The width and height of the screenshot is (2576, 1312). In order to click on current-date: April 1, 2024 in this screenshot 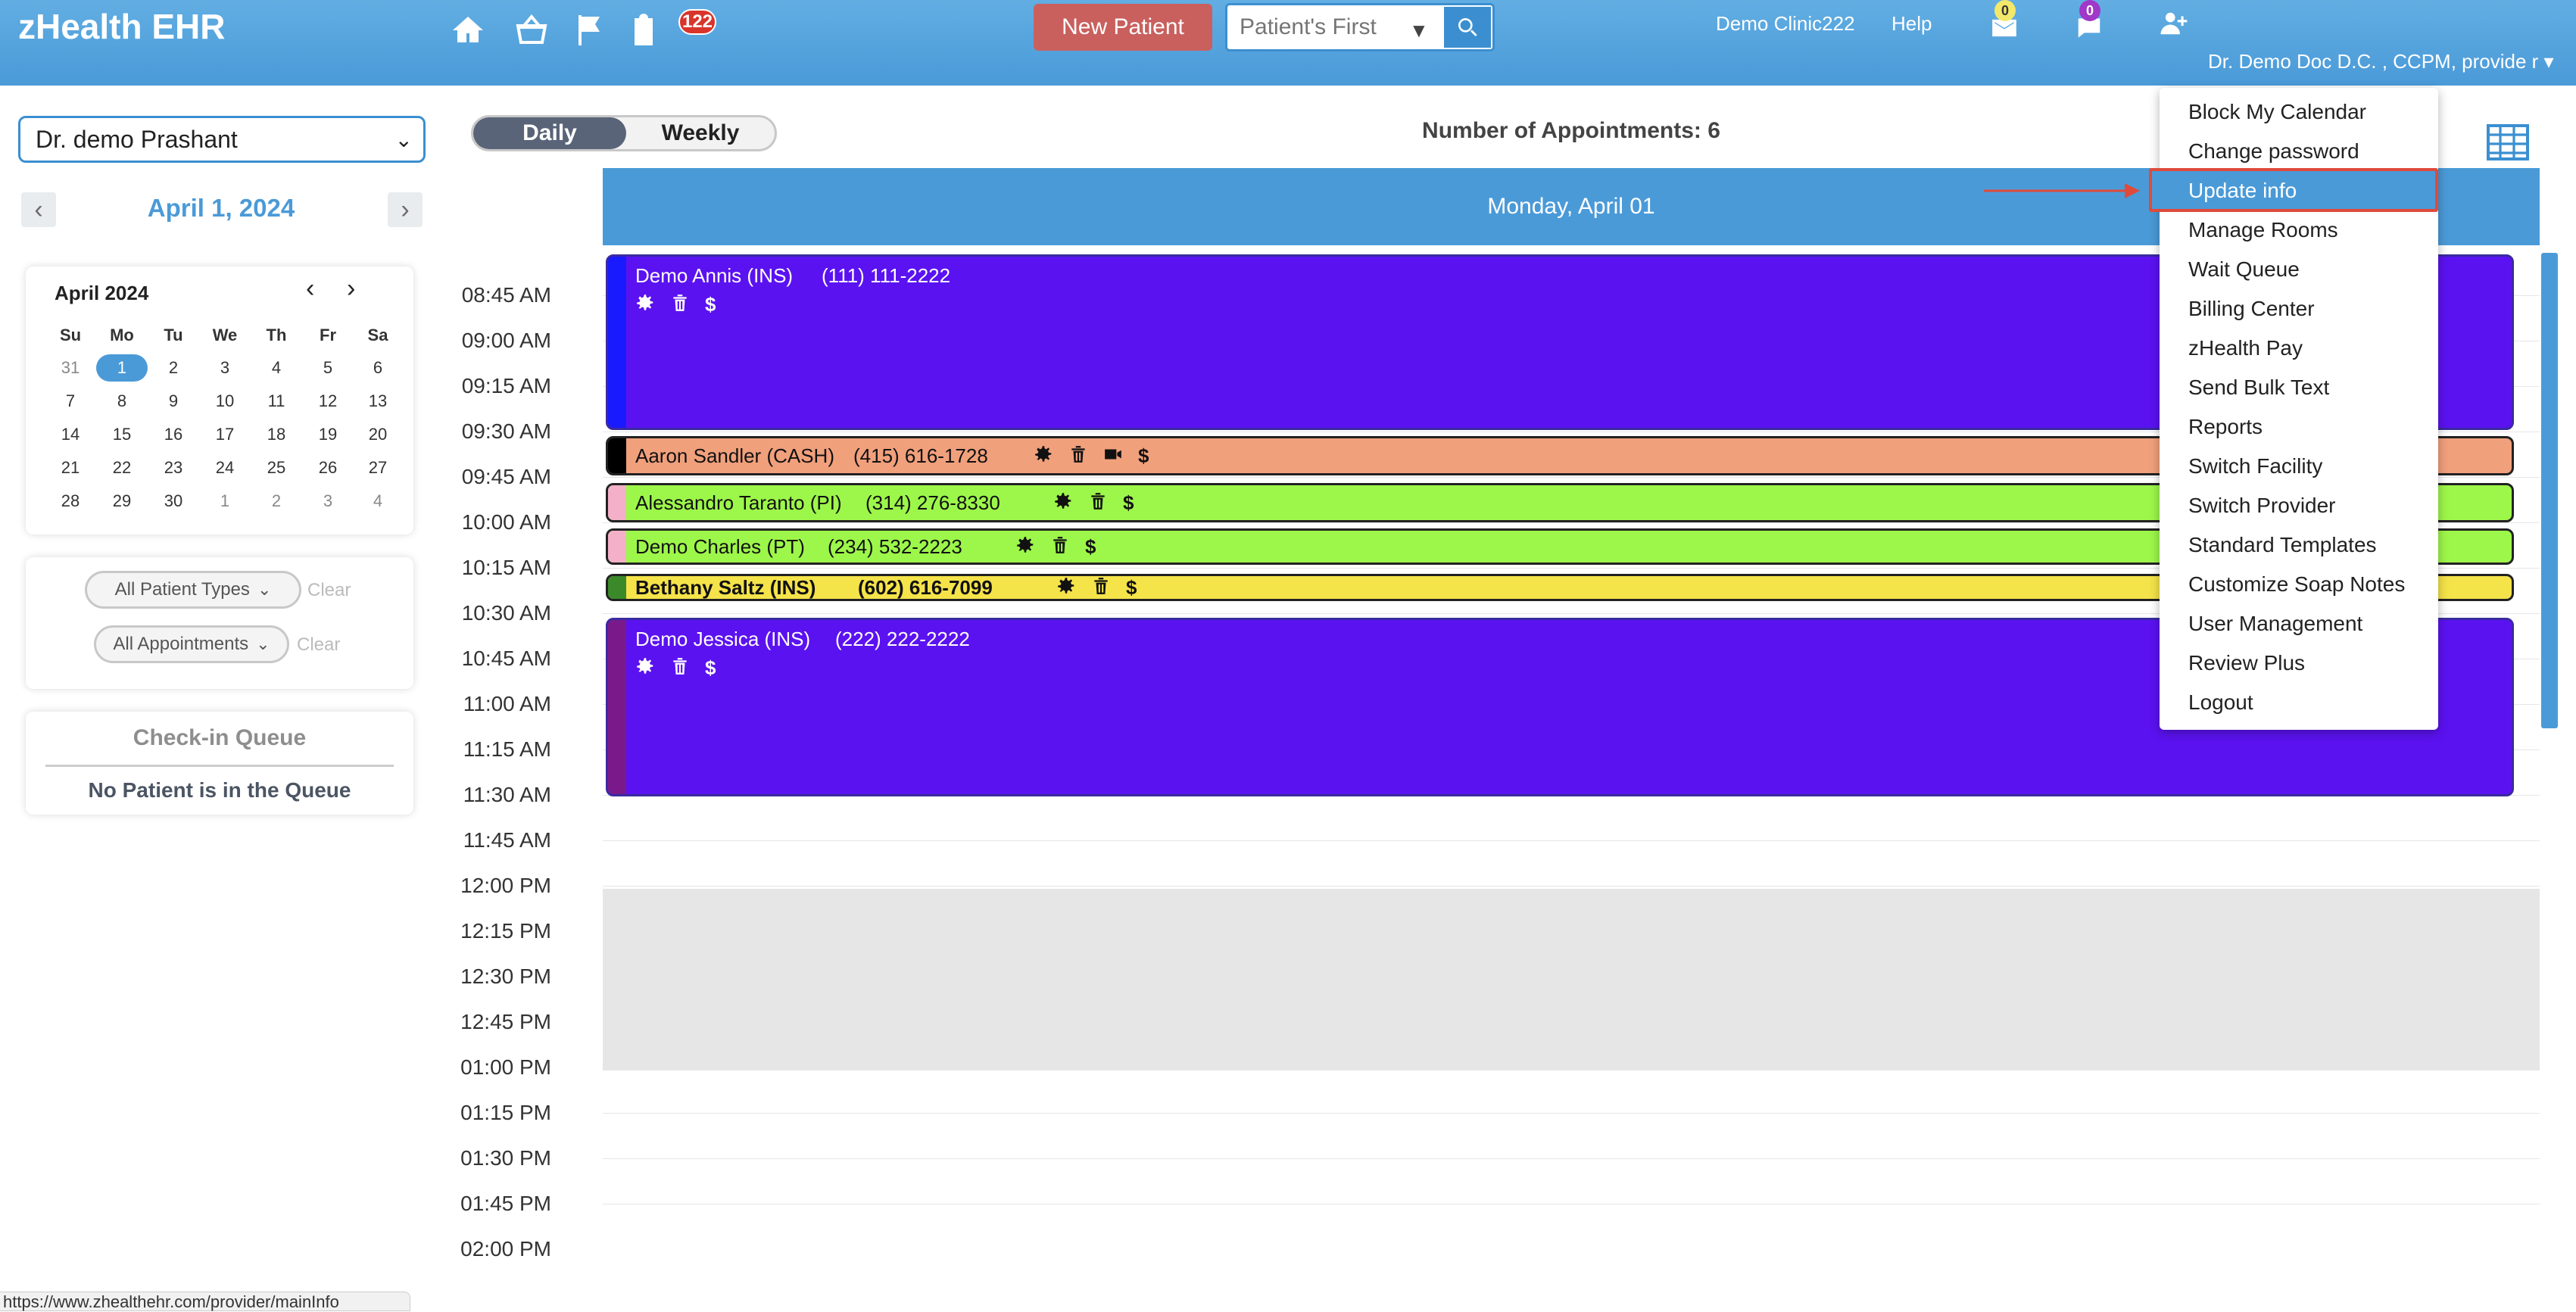, I will do `click(221, 208)`.